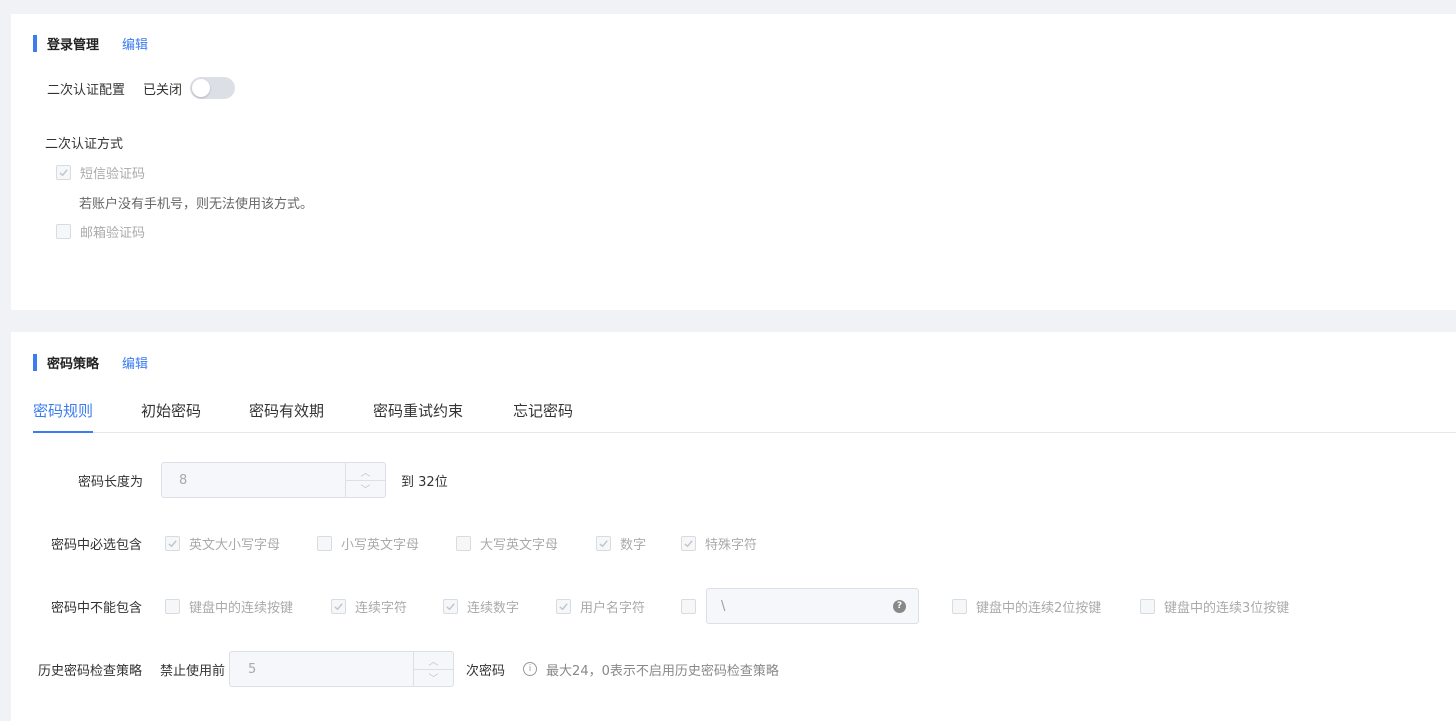  What do you see at coordinates (86, 90) in the screenshot?
I see `two-factor-label: 二次认证配置` at bounding box center [86, 90].